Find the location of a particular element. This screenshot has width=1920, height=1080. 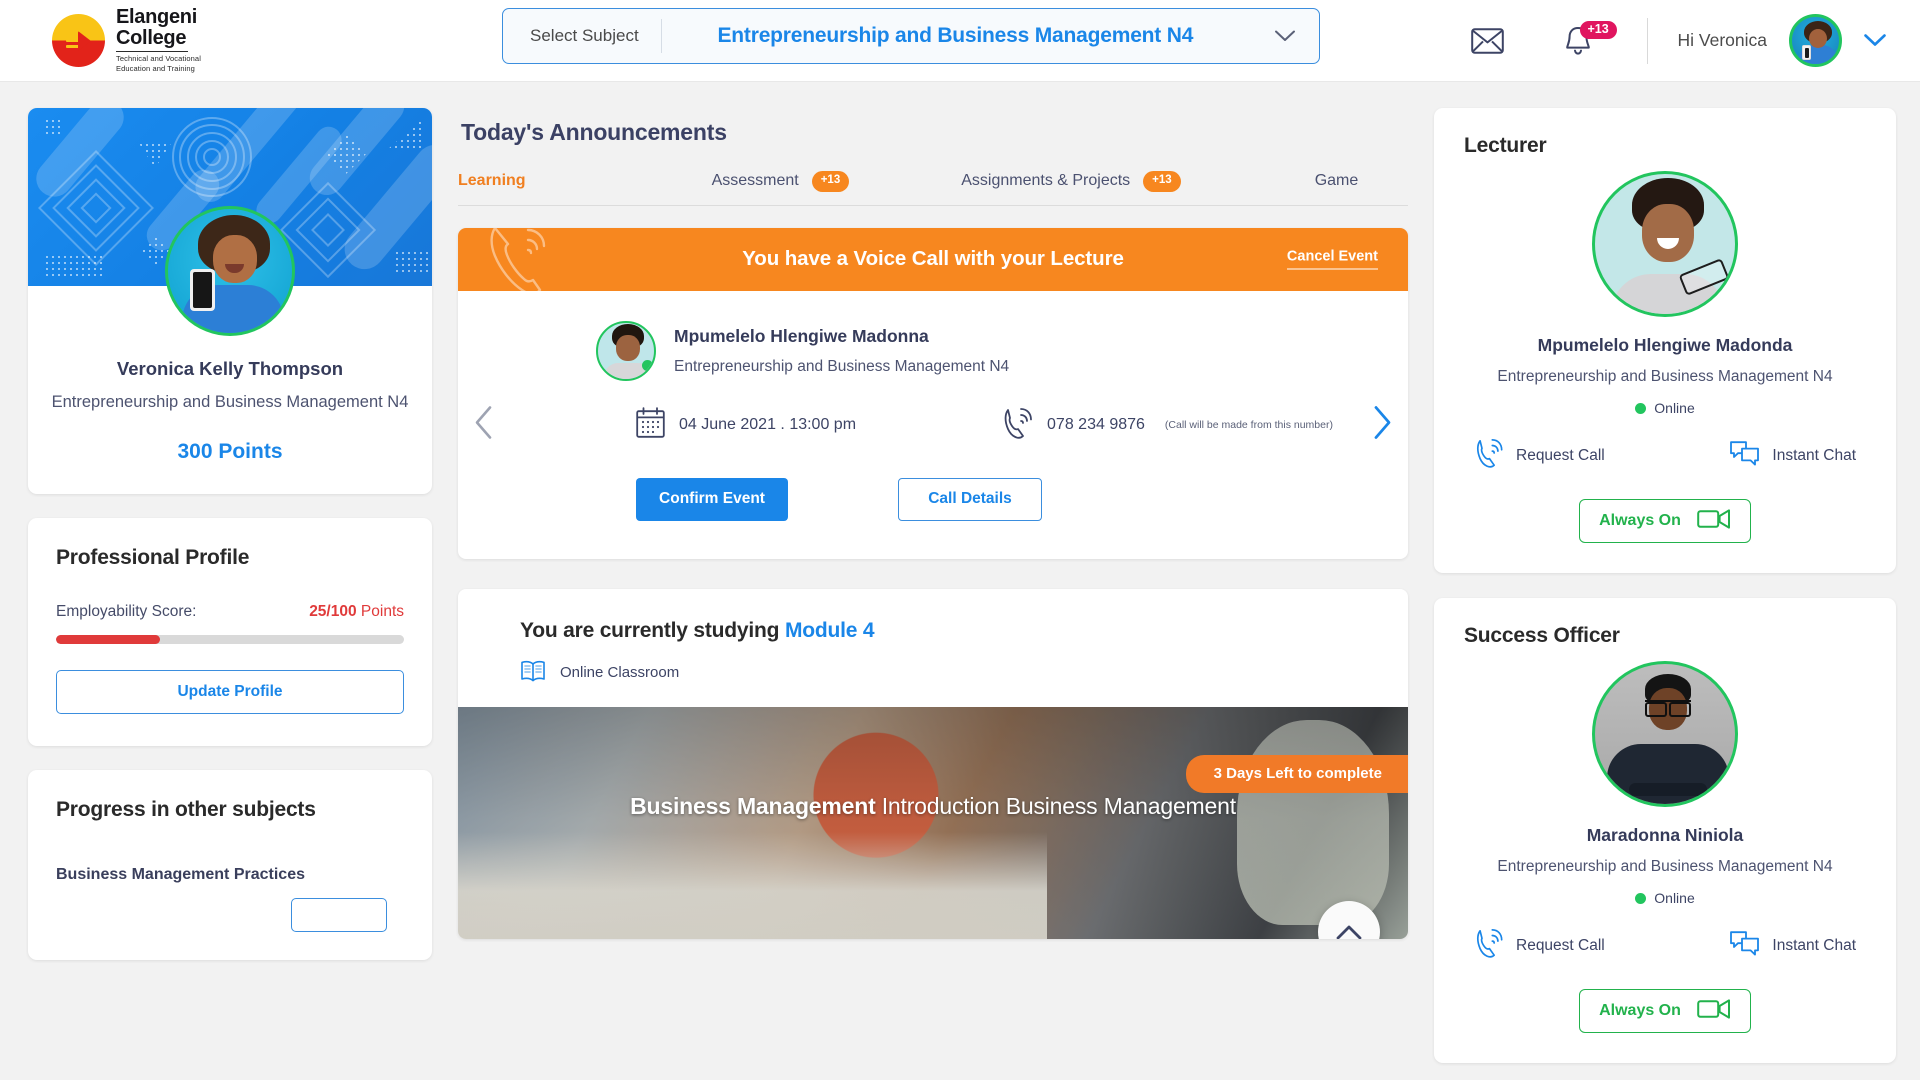

online-classroom-row: Online Classroom is located at coordinates (964, 673).